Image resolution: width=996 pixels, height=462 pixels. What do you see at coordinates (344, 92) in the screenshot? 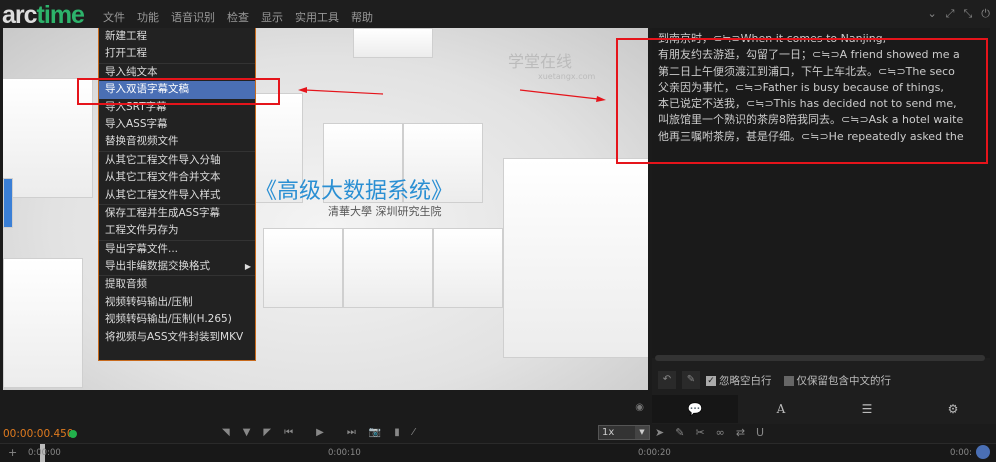
I see `arrow-left` at bounding box center [344, 92].